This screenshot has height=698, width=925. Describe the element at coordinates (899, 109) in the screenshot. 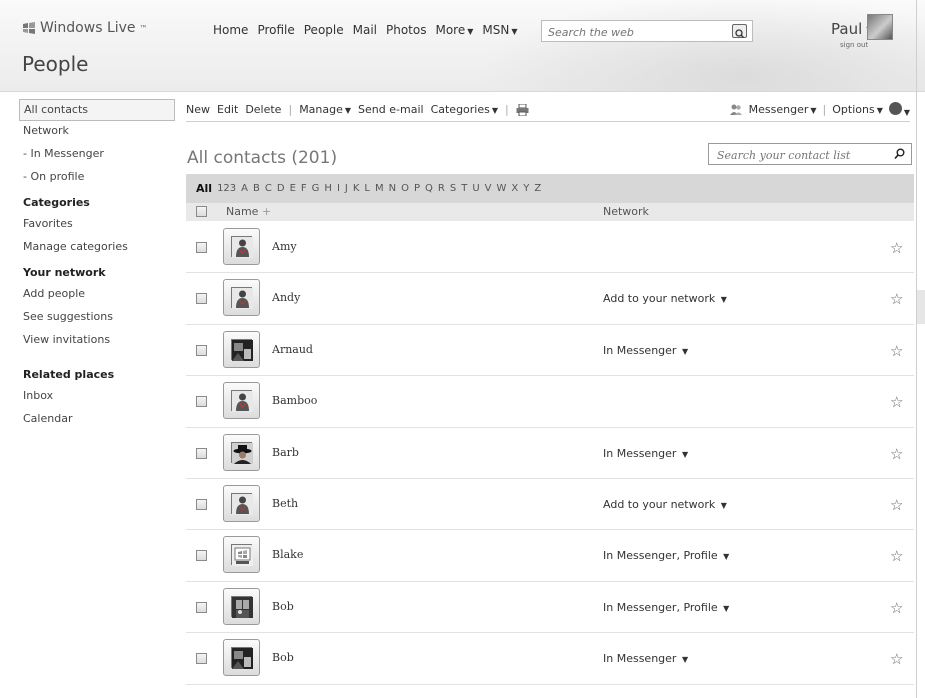

I see `help-menu: ▼` at that location.